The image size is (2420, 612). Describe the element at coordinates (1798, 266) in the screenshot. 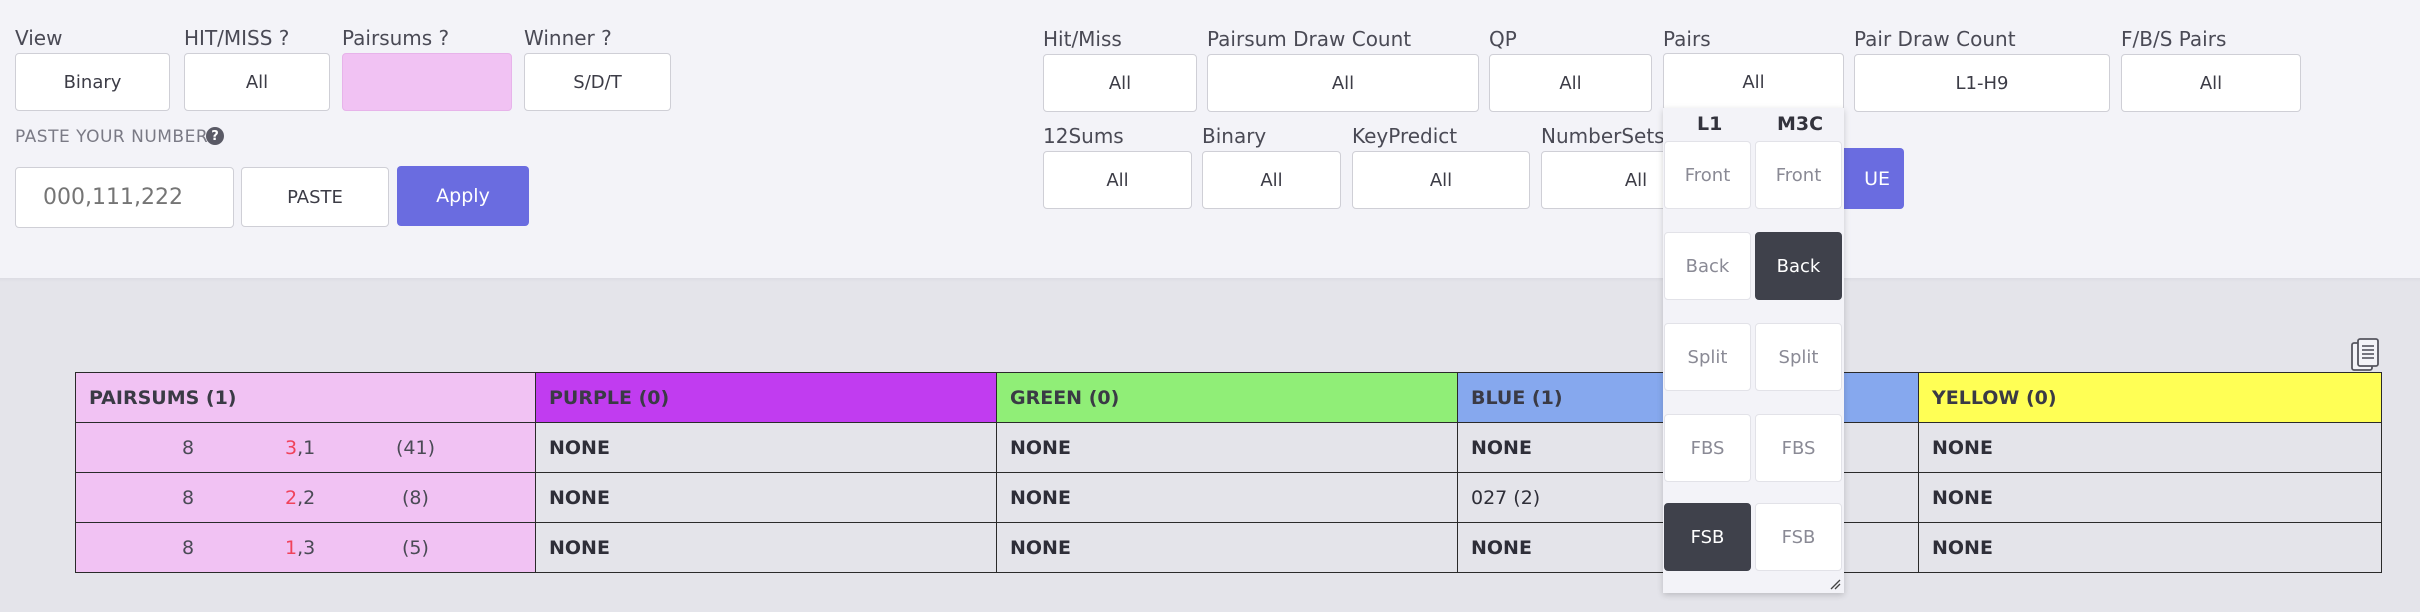

I see `m3c-back-option: Back` at that location.